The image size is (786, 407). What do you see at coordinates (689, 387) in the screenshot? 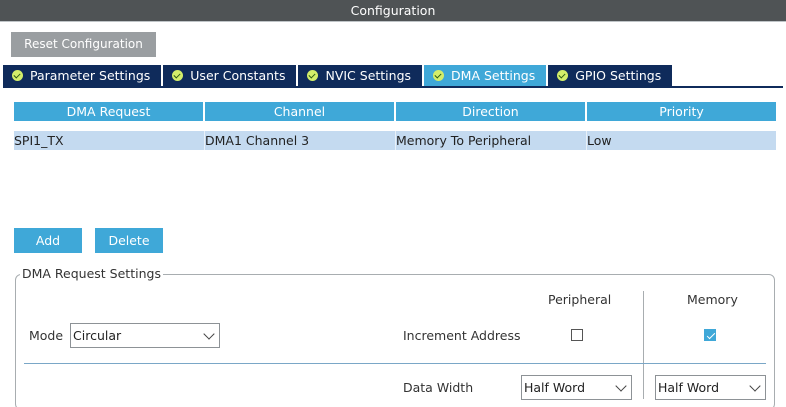
I see `memory-width-value: Half Word` at bounding box center [689, 387].